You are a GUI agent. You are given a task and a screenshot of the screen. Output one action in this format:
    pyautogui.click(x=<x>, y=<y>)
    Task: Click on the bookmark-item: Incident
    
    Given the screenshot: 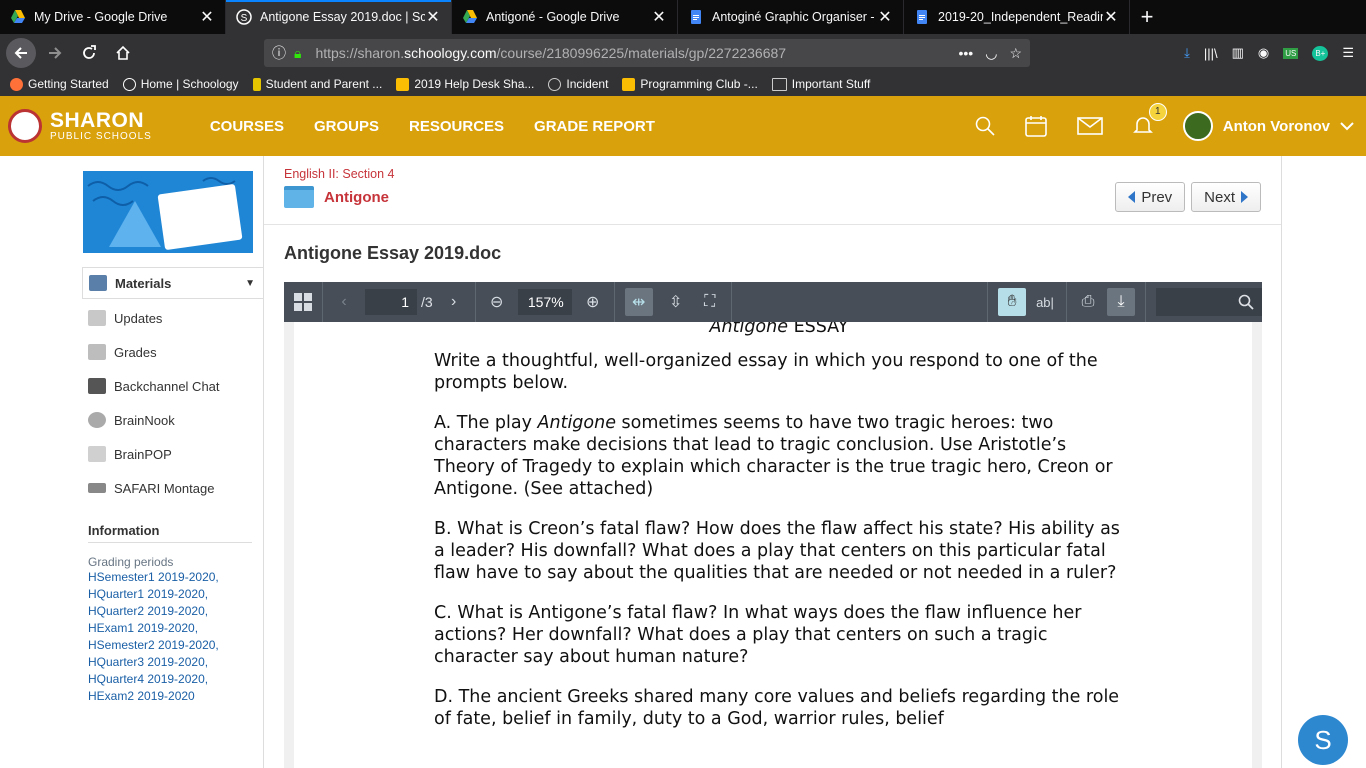 What is the action you would take?
    pyautogui.click(x=578, y=84)
    